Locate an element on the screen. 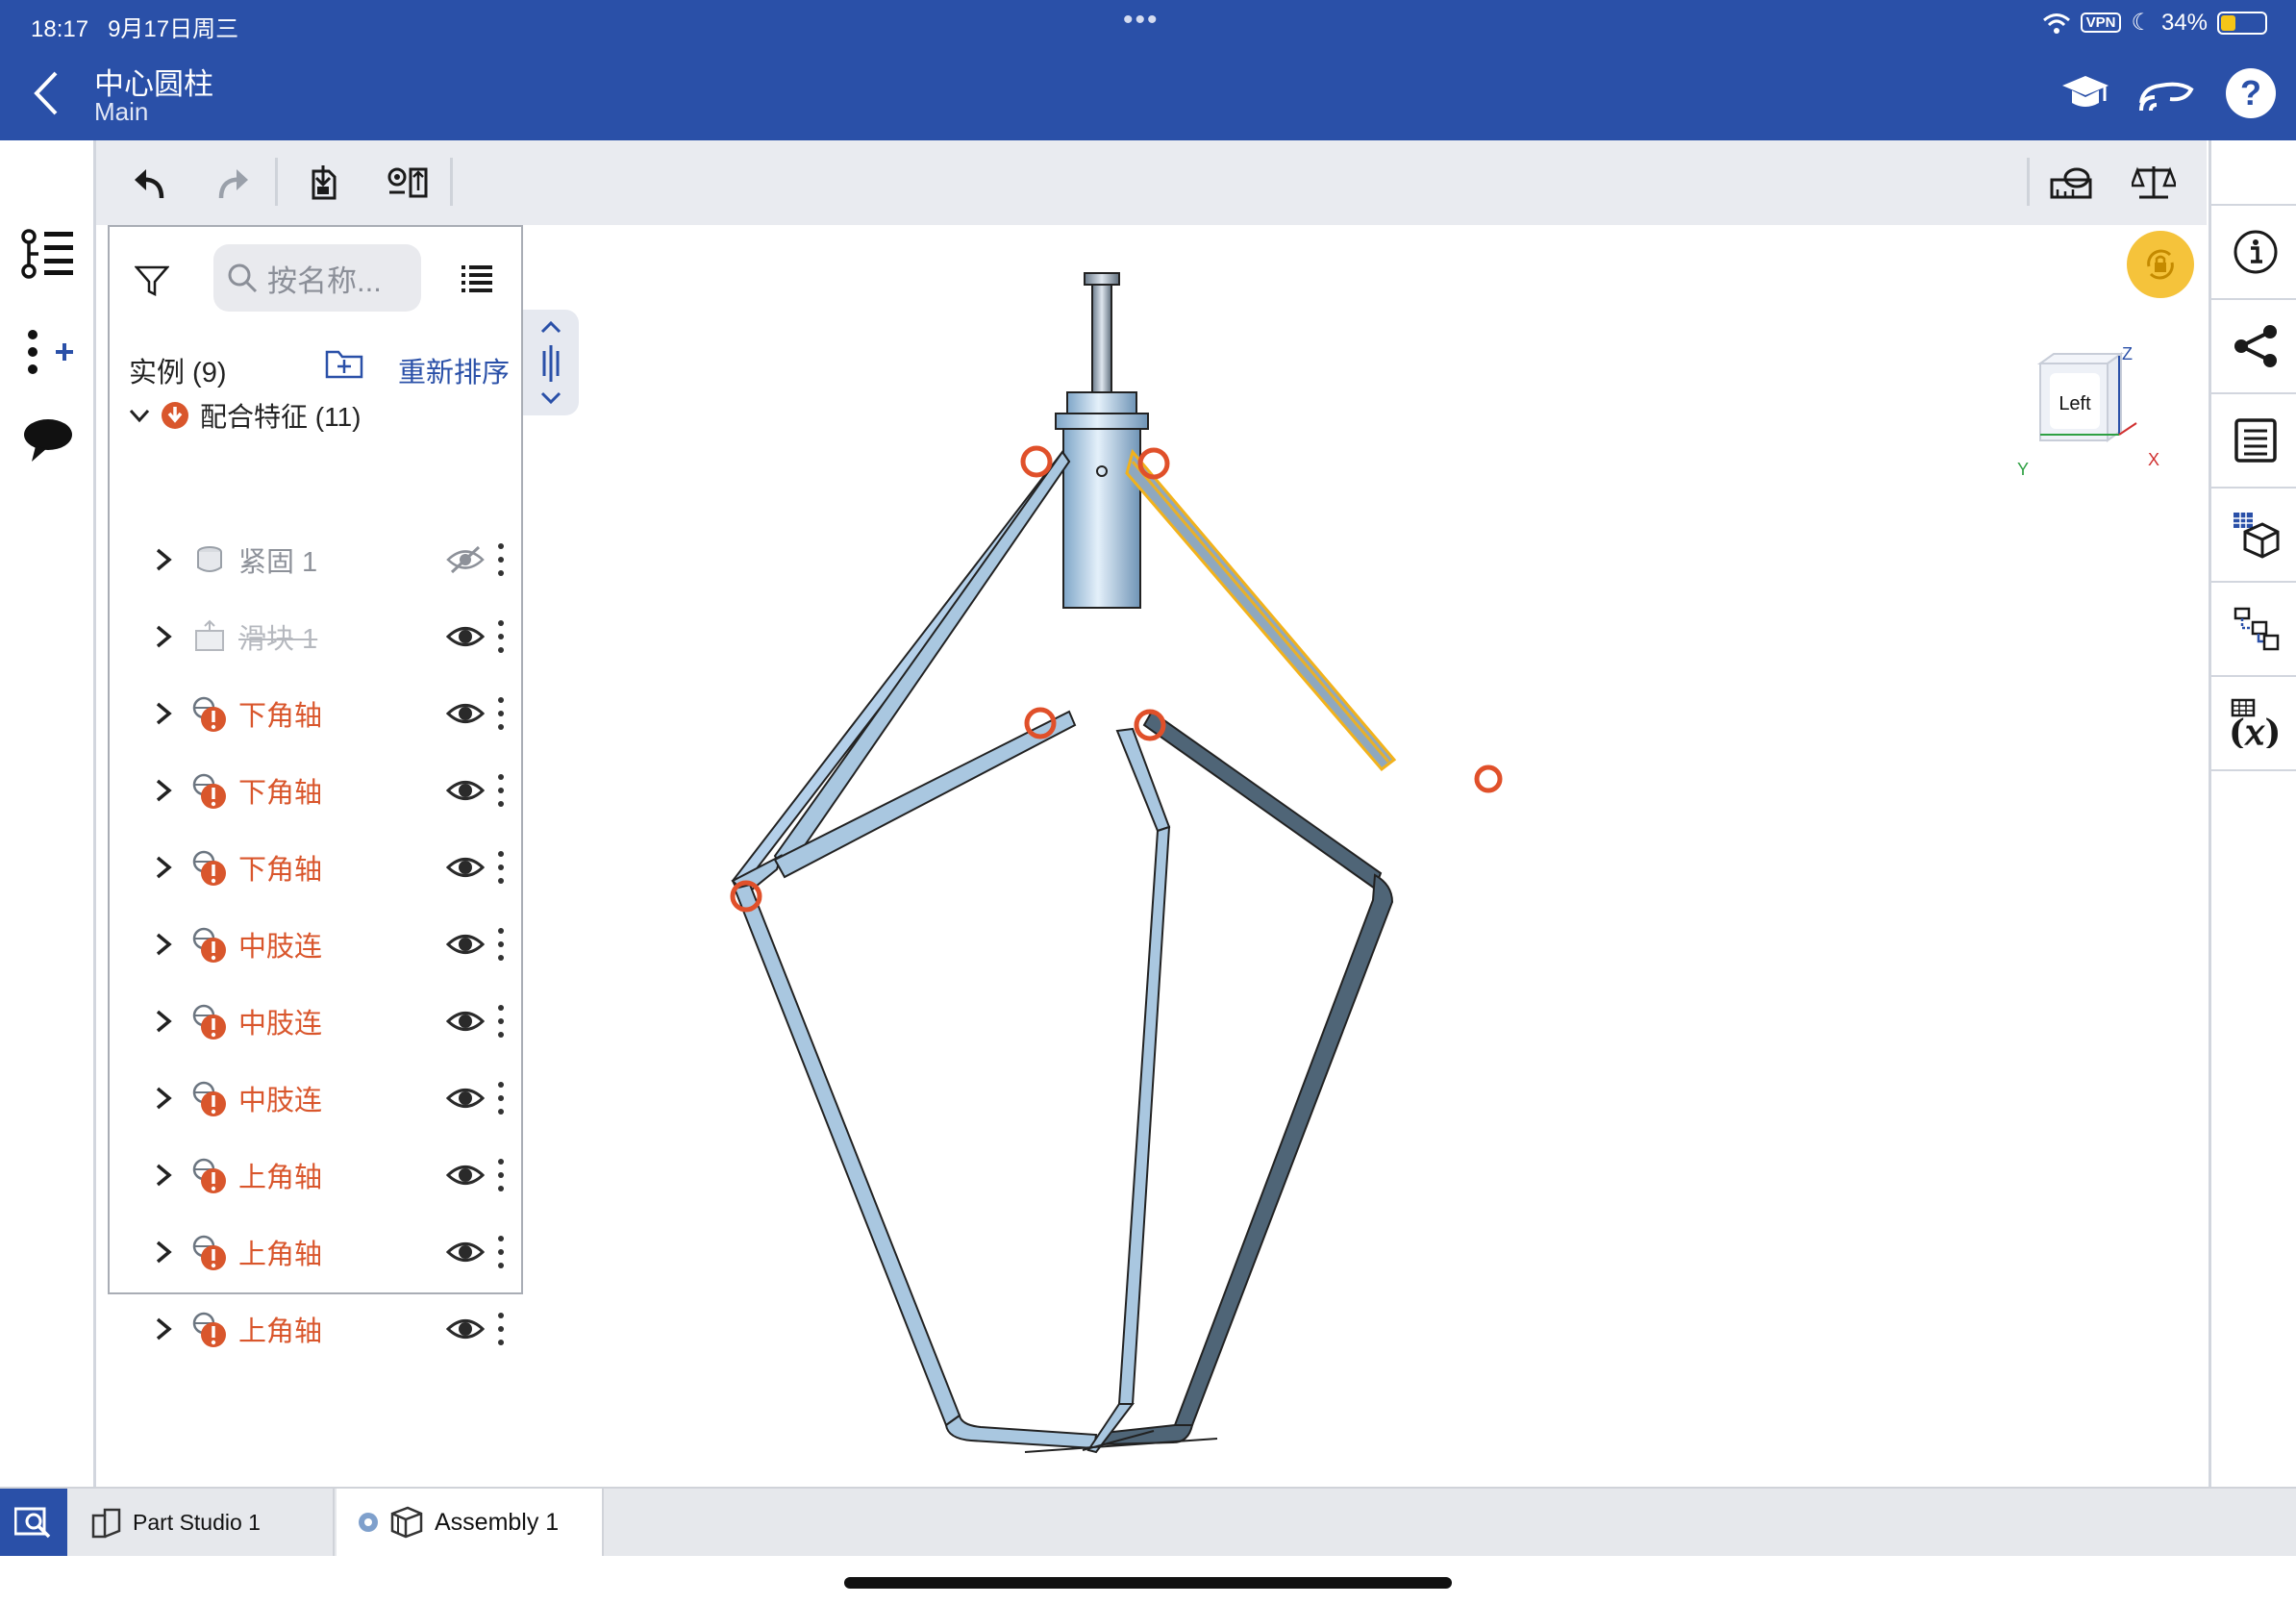 The height and width of the screenshot is (1604, 2296). home-indicator is located at coordinates (1148, 1583).